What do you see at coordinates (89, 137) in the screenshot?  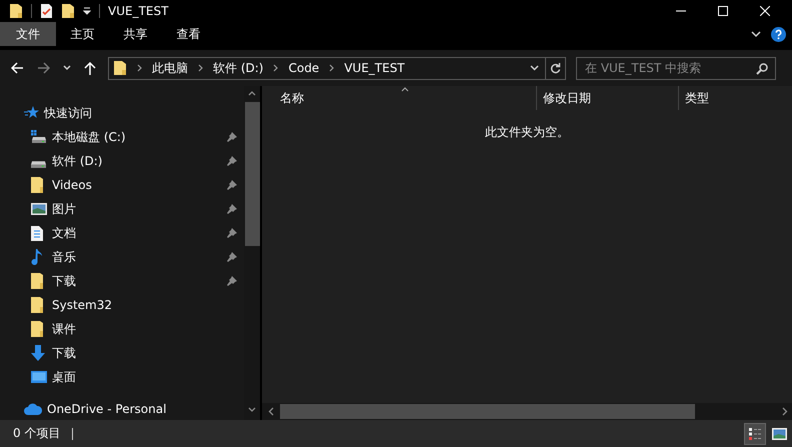 I see `nav-label: 本地磁盘 (C:)` at bounding box center [89, 137].